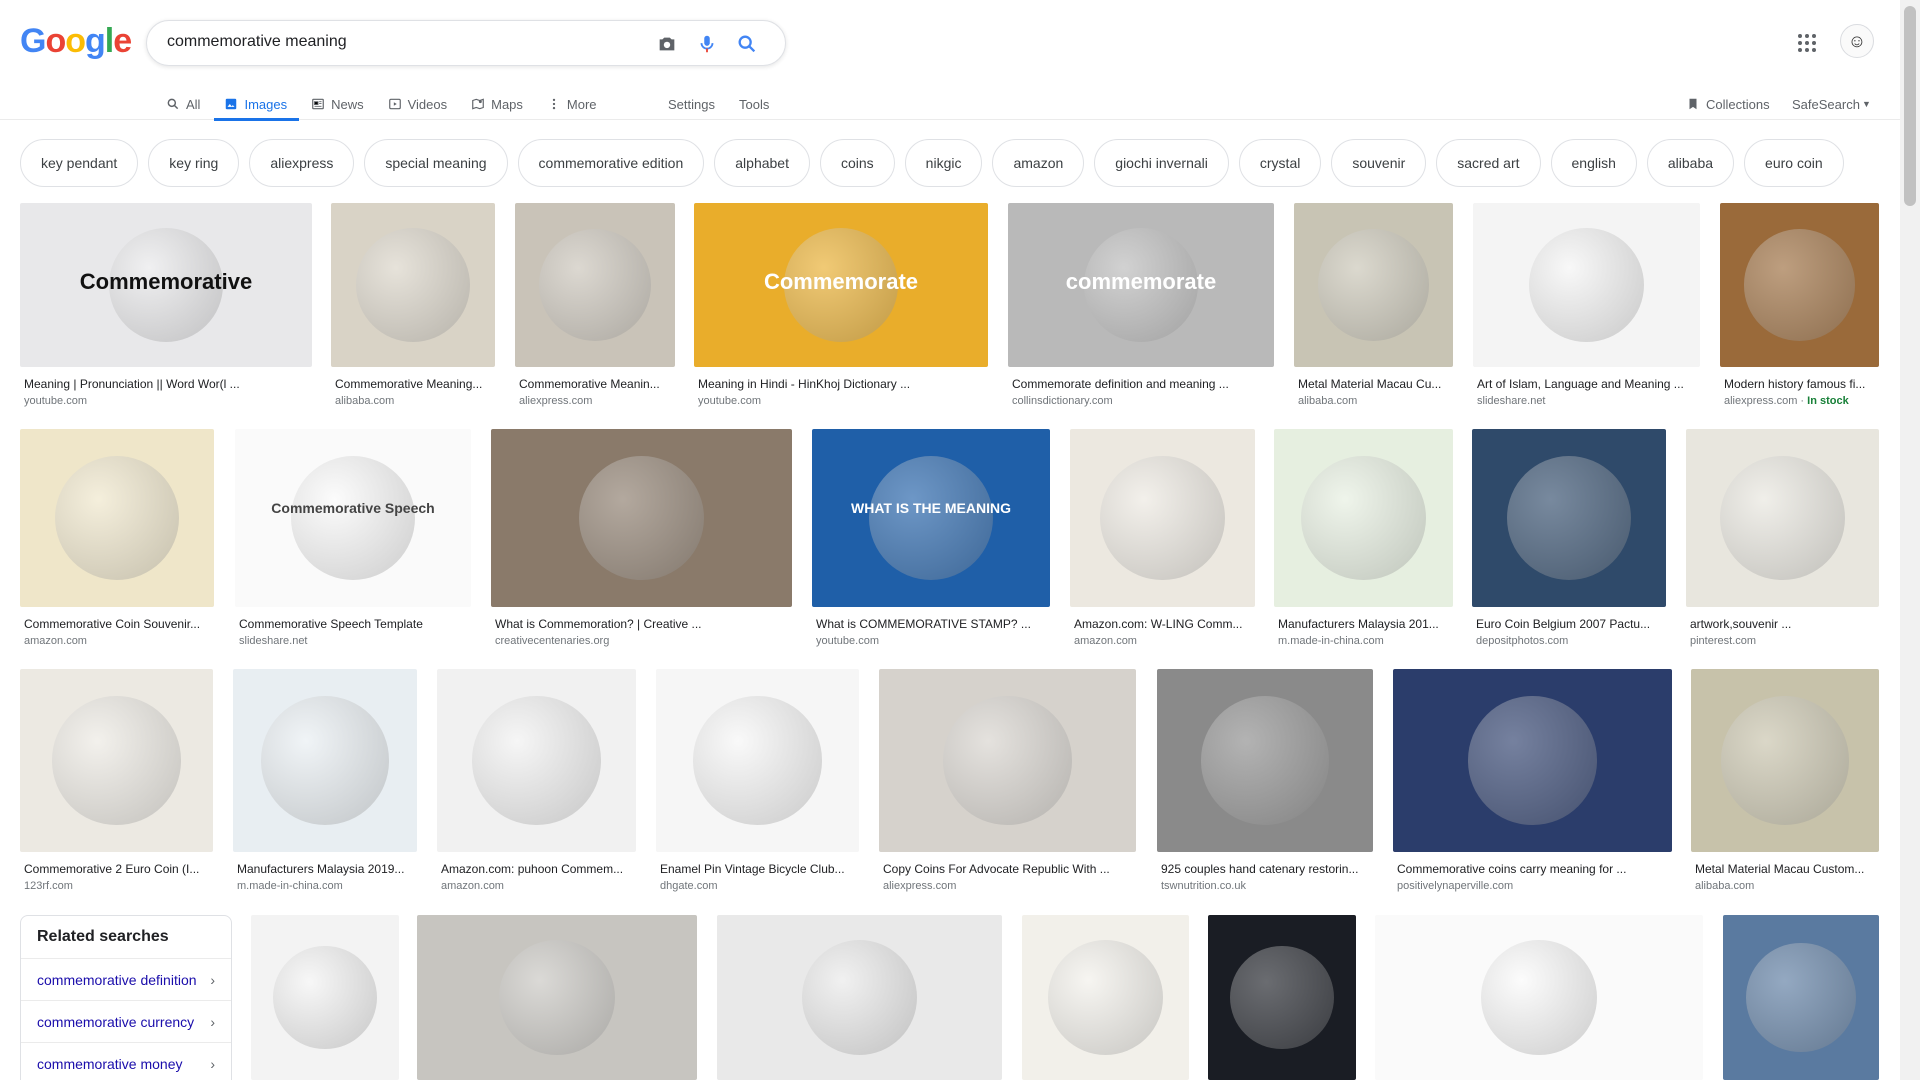  What do you see at coordinates (1038, 163) in the screenshot?
I see `refinement-chip: amazon` at bounding box center [1038, 163].